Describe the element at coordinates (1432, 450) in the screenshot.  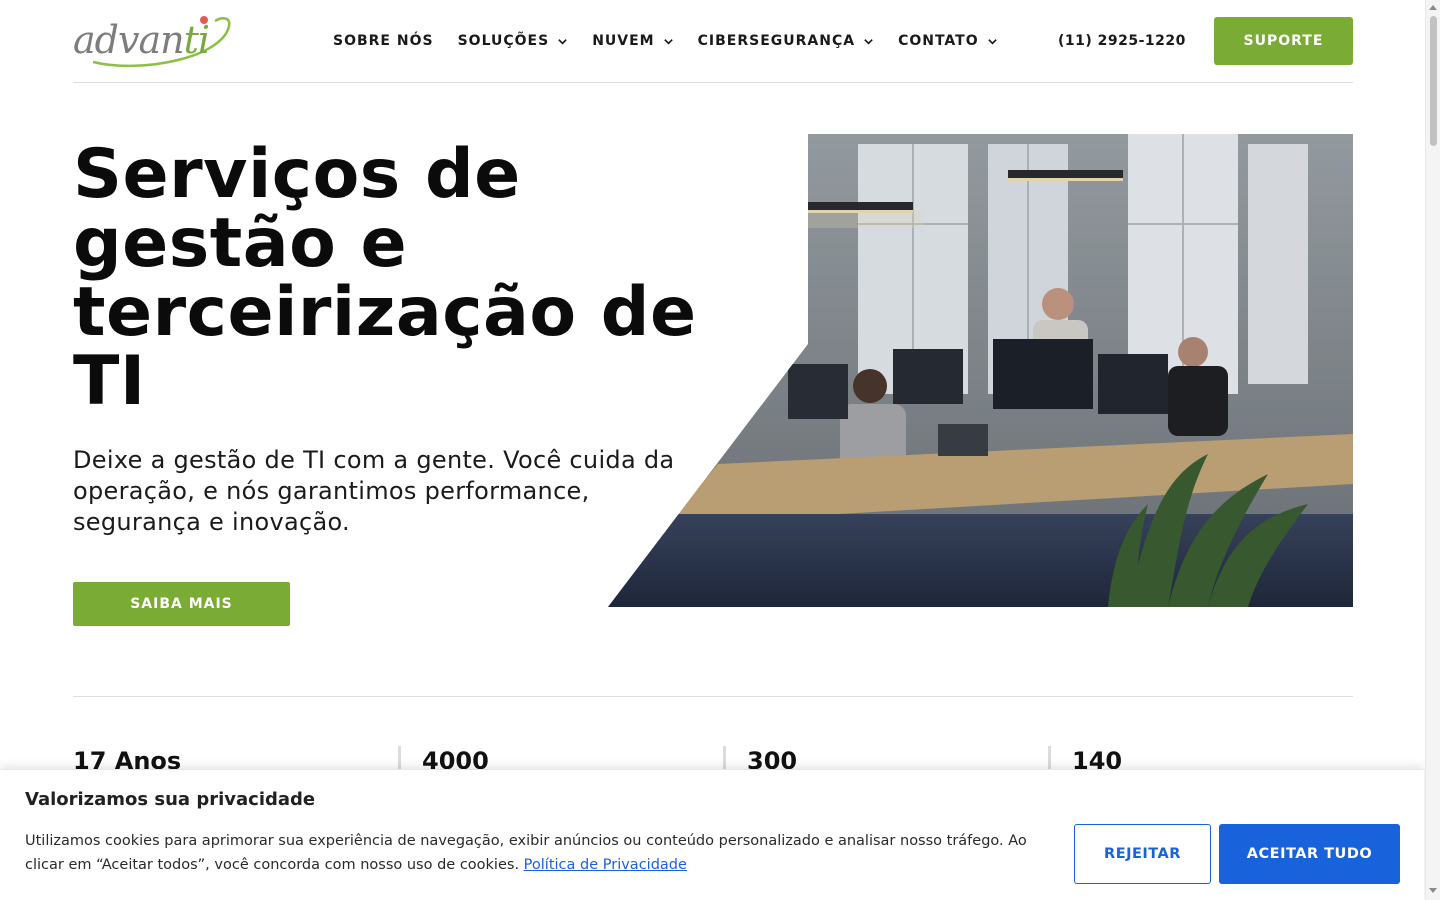
I see `page-scrollbar` at that location.